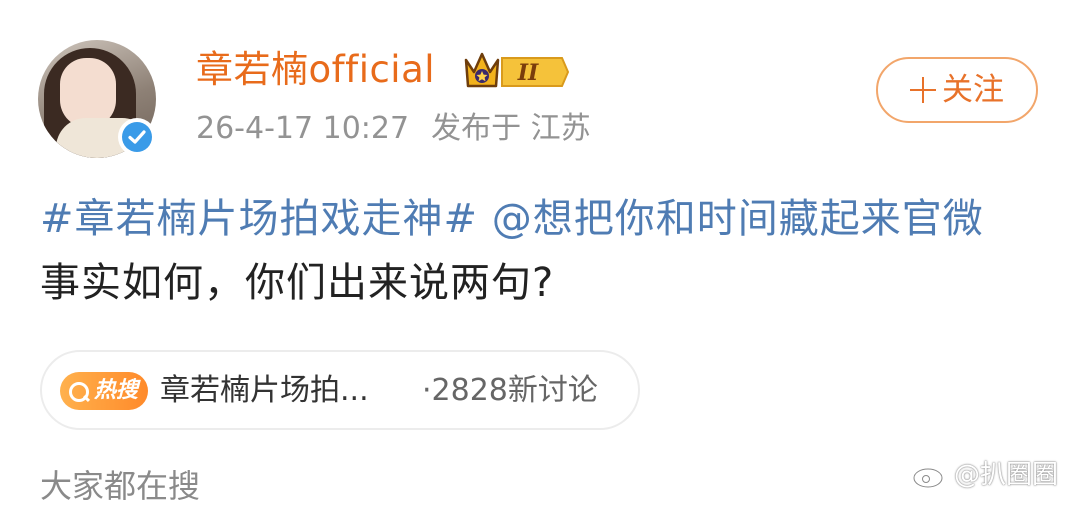 Image resolution: width=1080 pixels, height=508 pixels. What do you see at coordinates (973, 90) in the screenshot?
I see `follow-label: 关注` at bounding box center [973, 90].